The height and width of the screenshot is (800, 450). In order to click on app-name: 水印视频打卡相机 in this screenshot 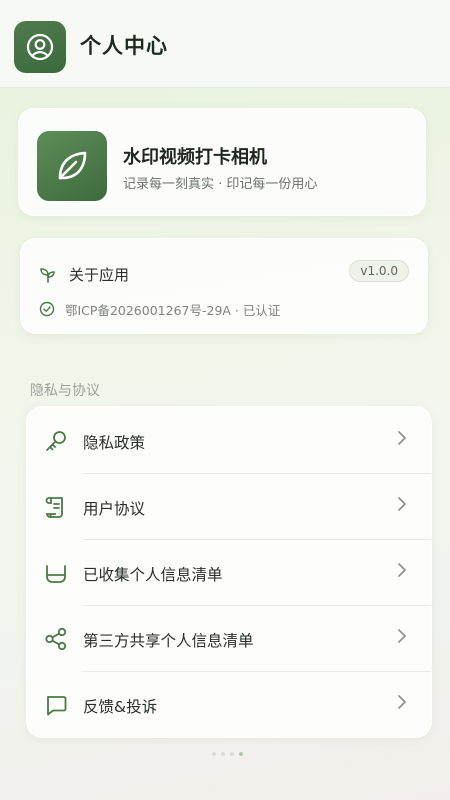, I will do `click(195, 157)`.